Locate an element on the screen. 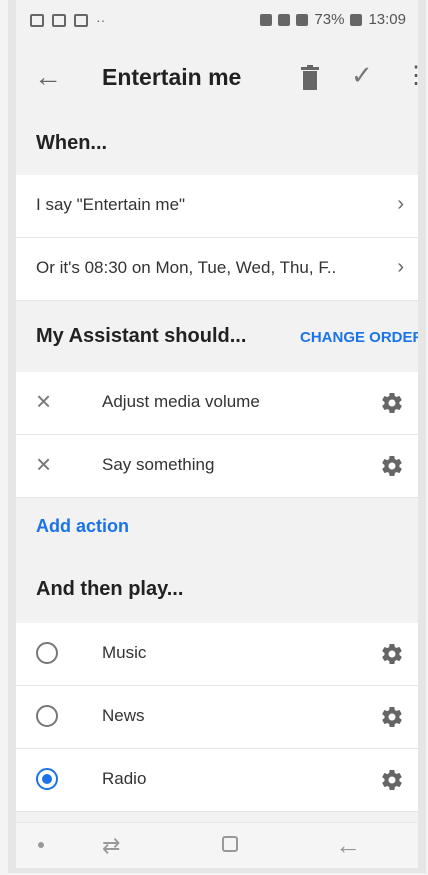 The width and height of the screenshot is (428, 875). trigger-time-label: Or it's 08:30 on Mon, Tue, Wed, Thu, F.. is located at coordinates (186, 267).